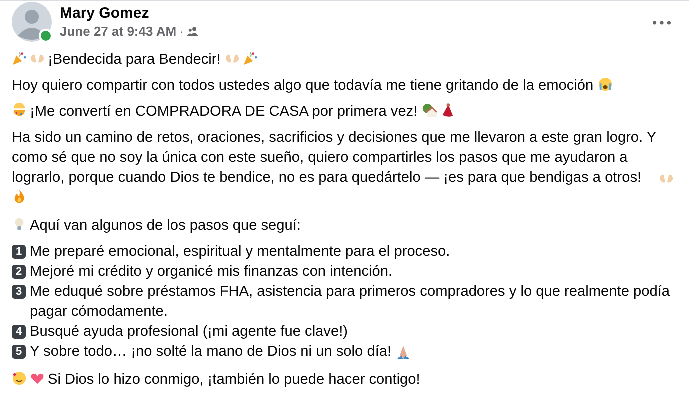 The width and height of the screenshot is (689, 401). I want to click on post-text: Si Dios lo hizo conmigo, ¡también lo puede hacer contigo!, so click(234, 380).